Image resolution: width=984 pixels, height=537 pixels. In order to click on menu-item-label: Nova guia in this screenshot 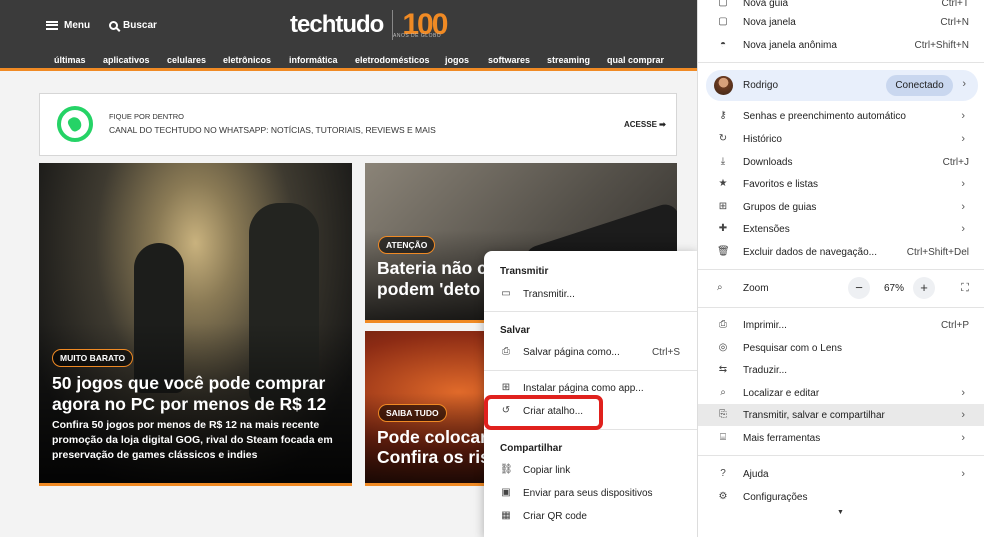, I will do `click(766, 4)`.